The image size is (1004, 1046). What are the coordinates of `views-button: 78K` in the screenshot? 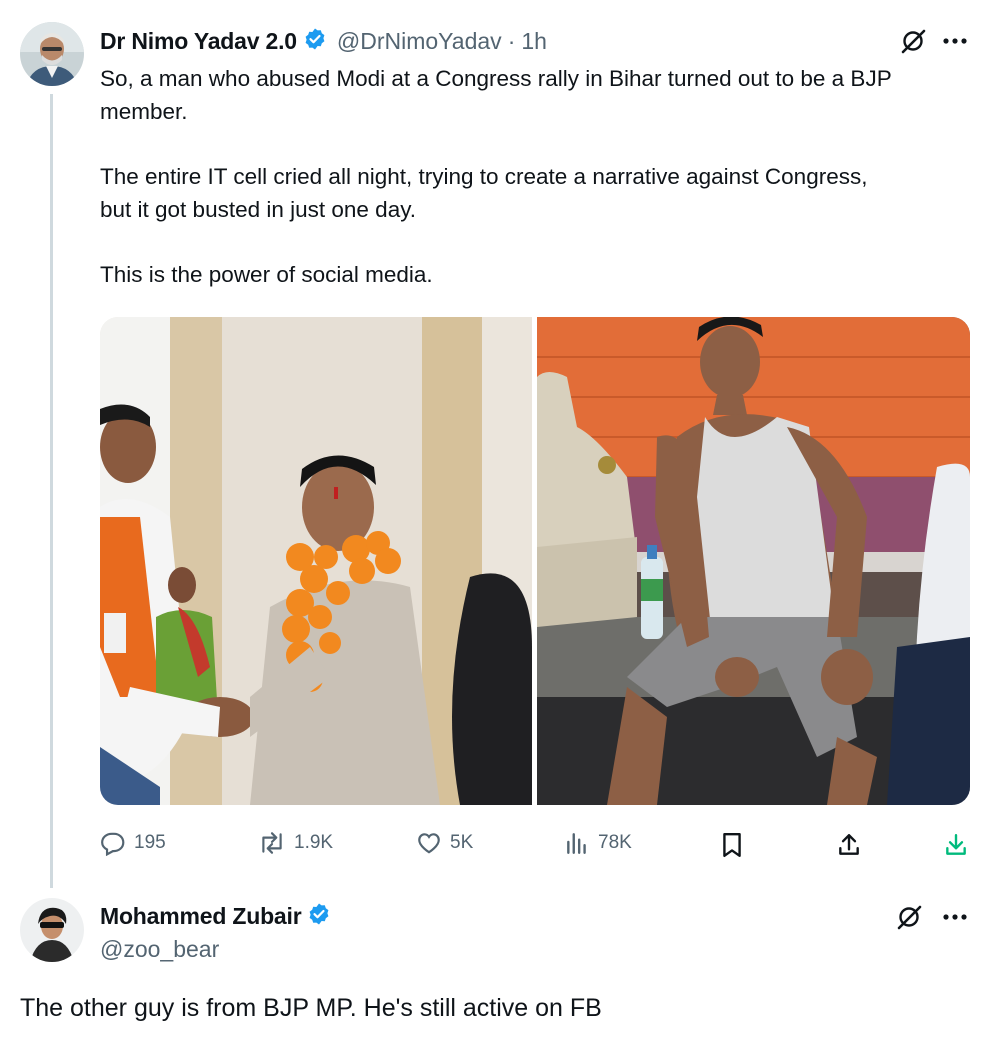 It's located at (598, 843).